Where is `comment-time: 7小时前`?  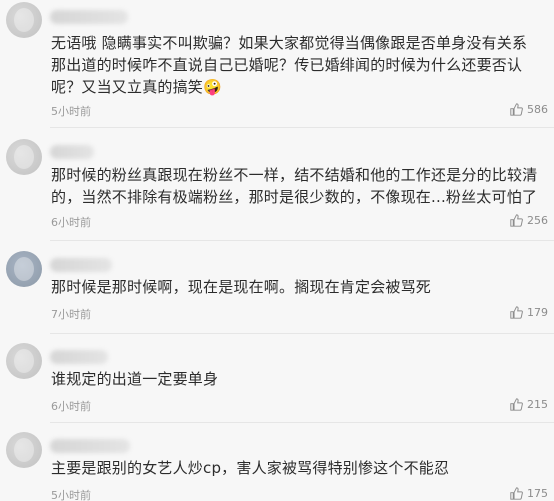 comment-time: 7小时前 is located at coordinates (71, 314).